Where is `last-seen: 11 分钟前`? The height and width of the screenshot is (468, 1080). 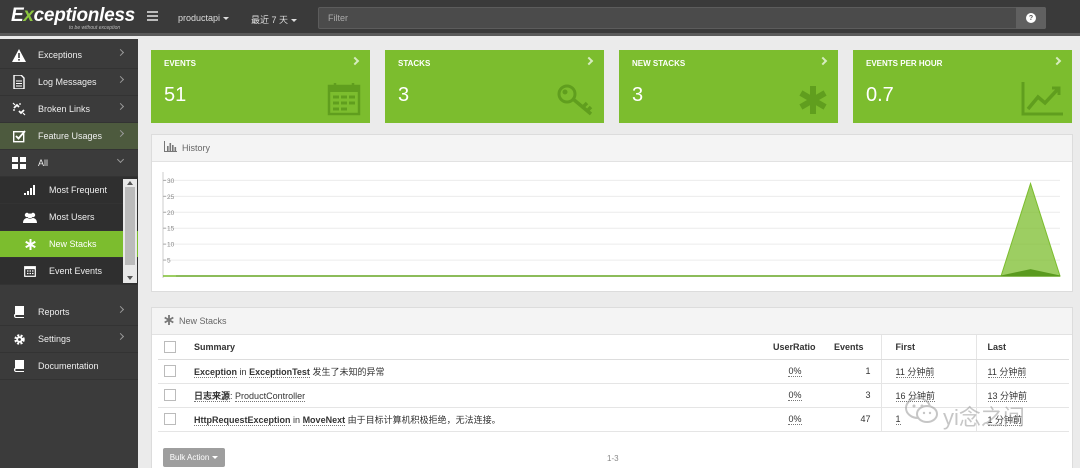 last-seen: 11 分钟前 is located at coordinates (1007, 372).